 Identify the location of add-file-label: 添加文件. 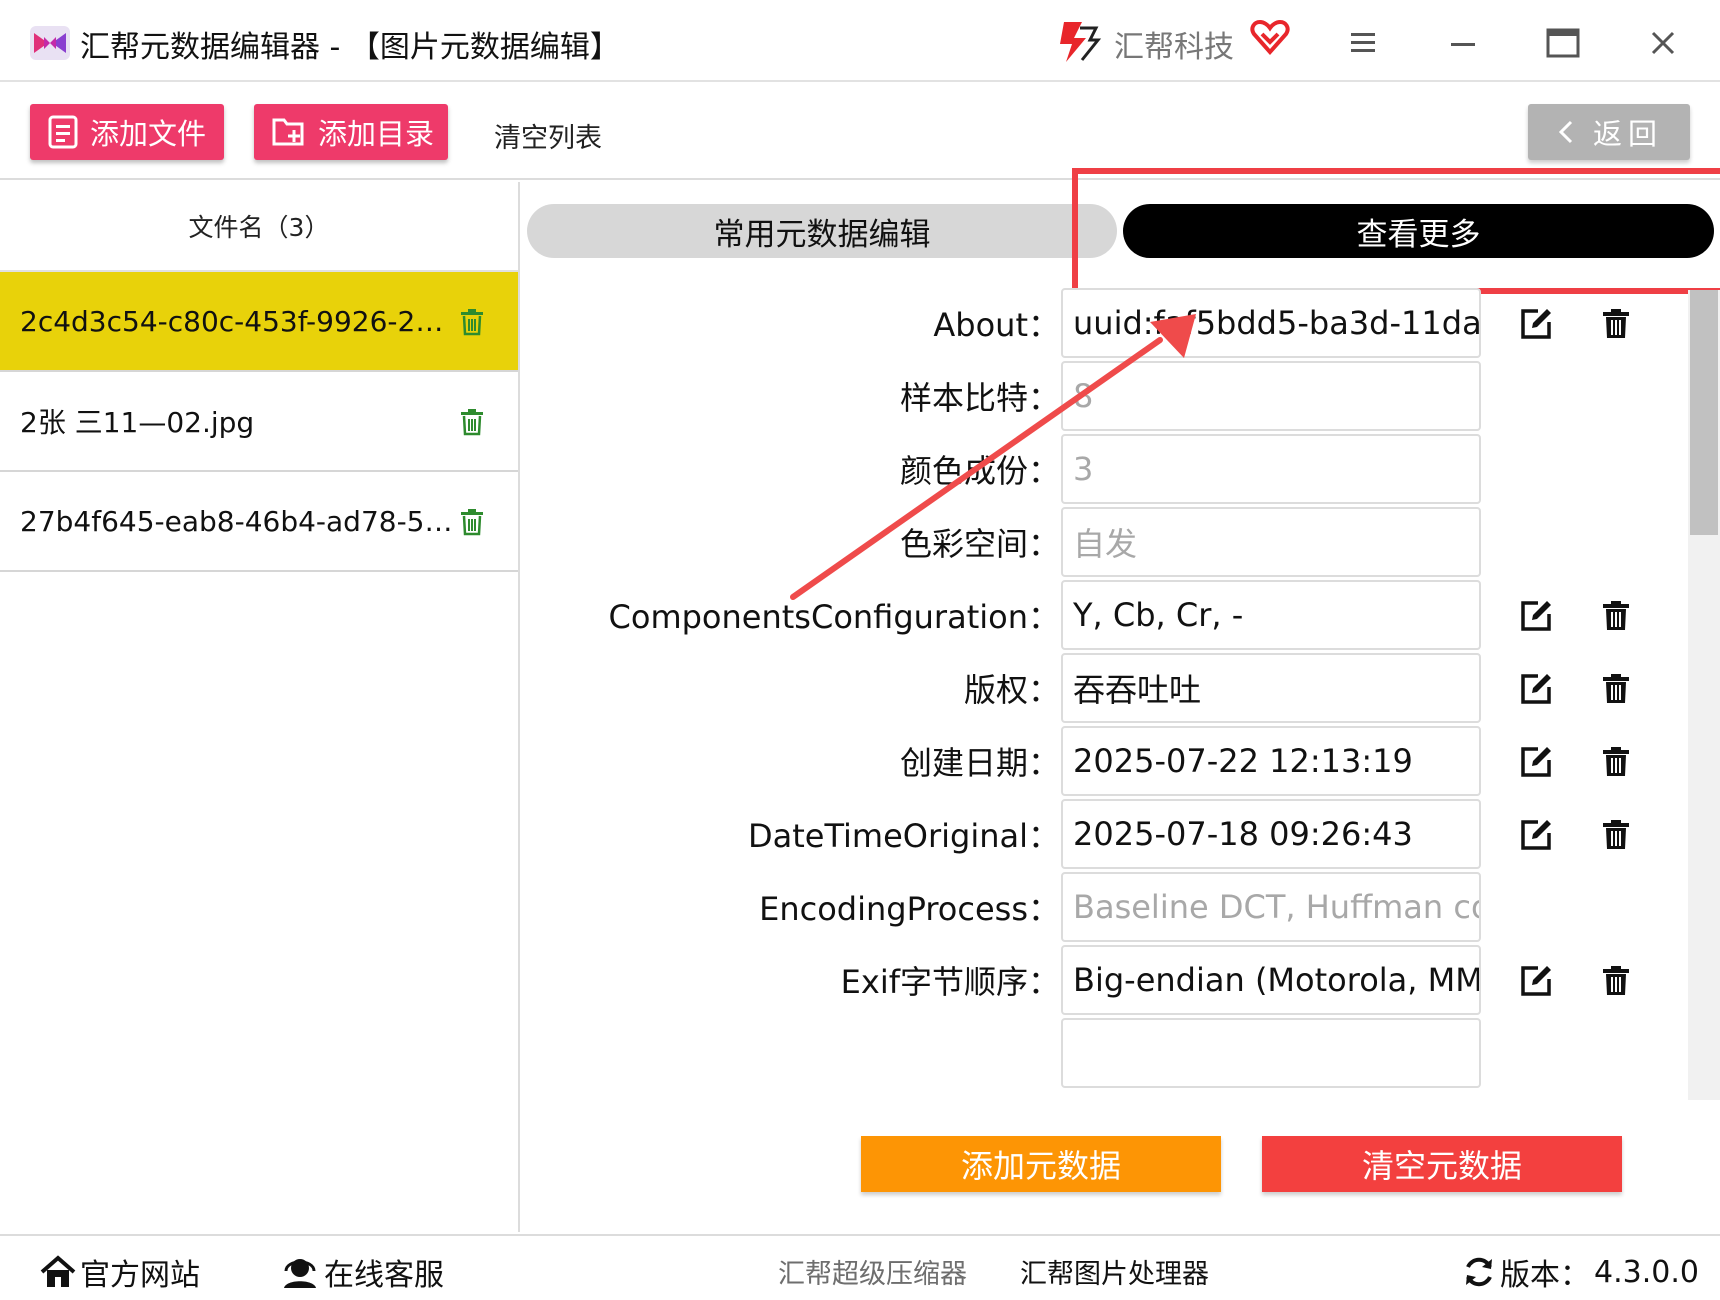
(148, 134).